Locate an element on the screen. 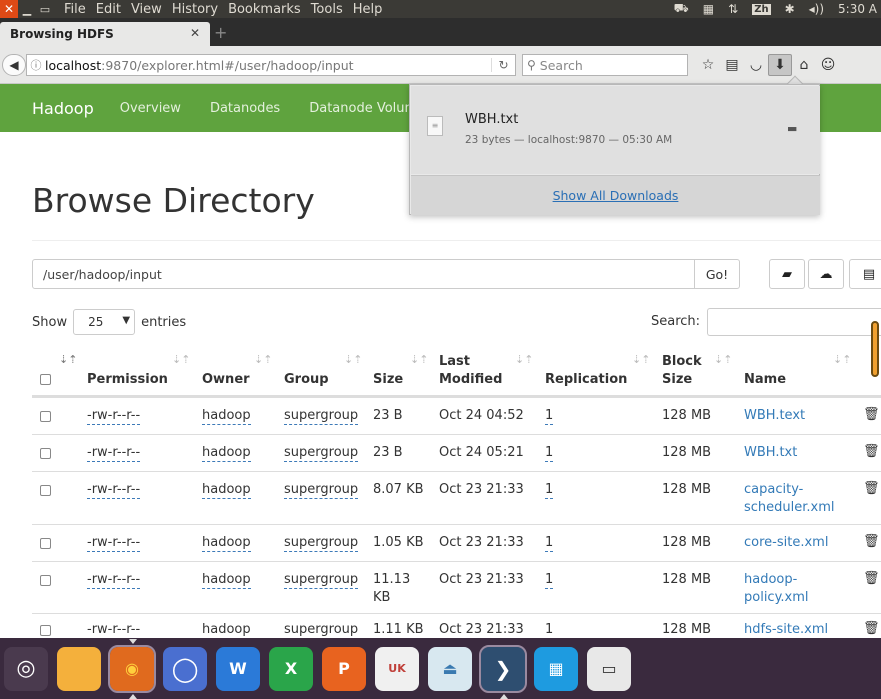  menu-bookmarks: Bookmarks is located at coordinates (264, 9).